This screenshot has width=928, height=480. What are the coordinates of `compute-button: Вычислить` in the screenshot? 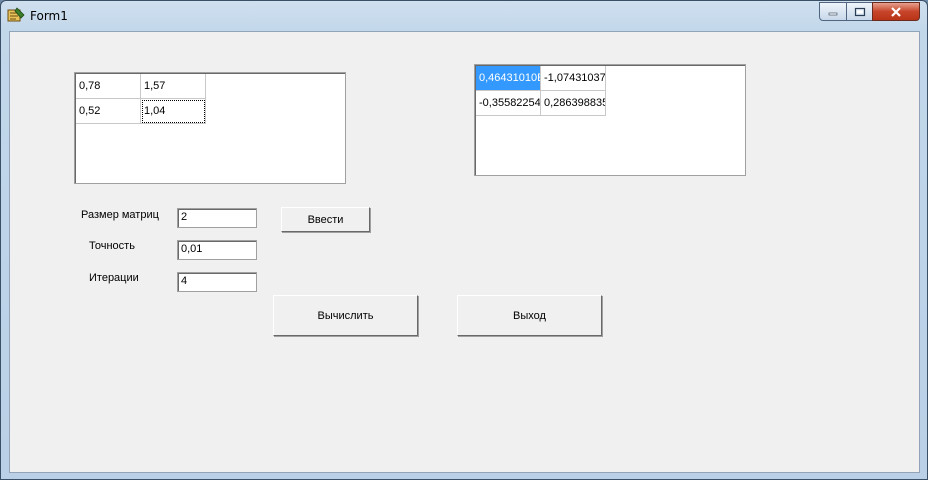 It's located at (345, 315).